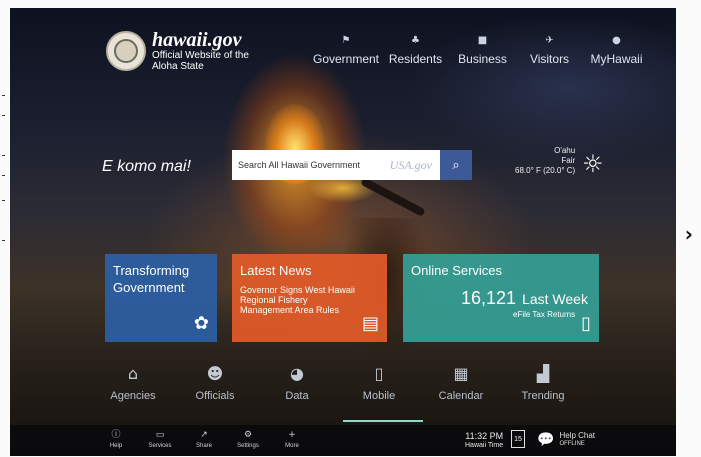 The image size is (701, 457). I want to click on person-icon: ●, so click(616, 40).